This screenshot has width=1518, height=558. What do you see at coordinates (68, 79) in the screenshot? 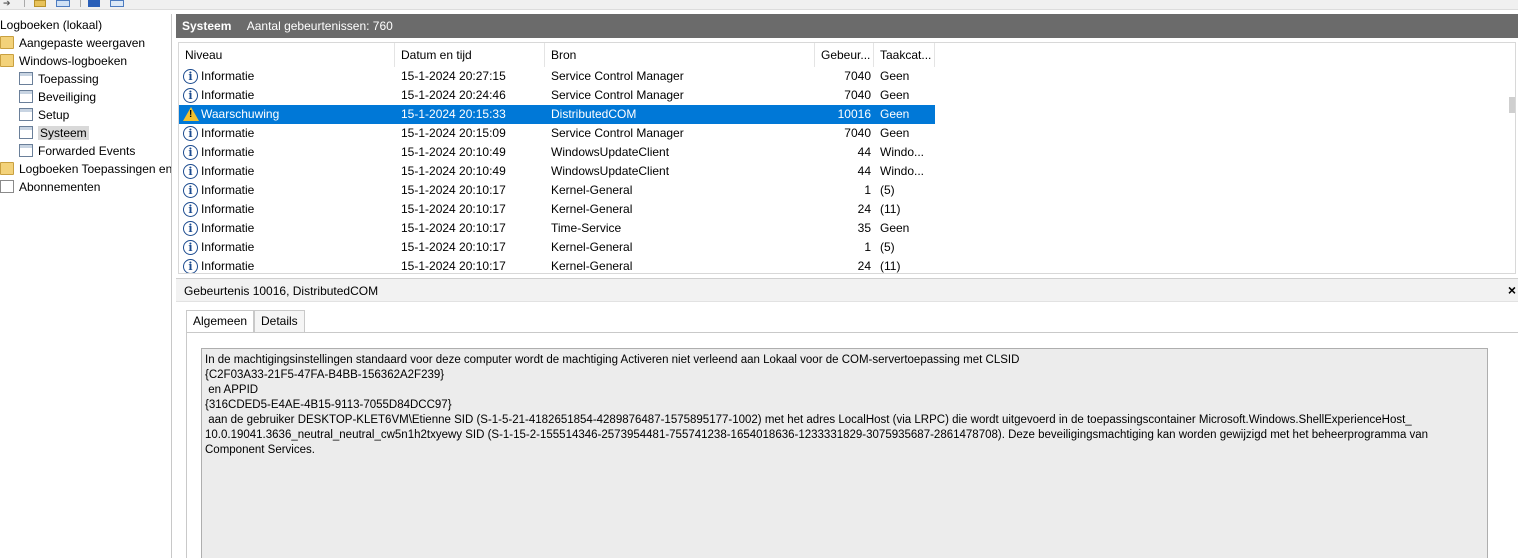
I see `tree-item-label: Toepassing` at bounding box center [68, 79].